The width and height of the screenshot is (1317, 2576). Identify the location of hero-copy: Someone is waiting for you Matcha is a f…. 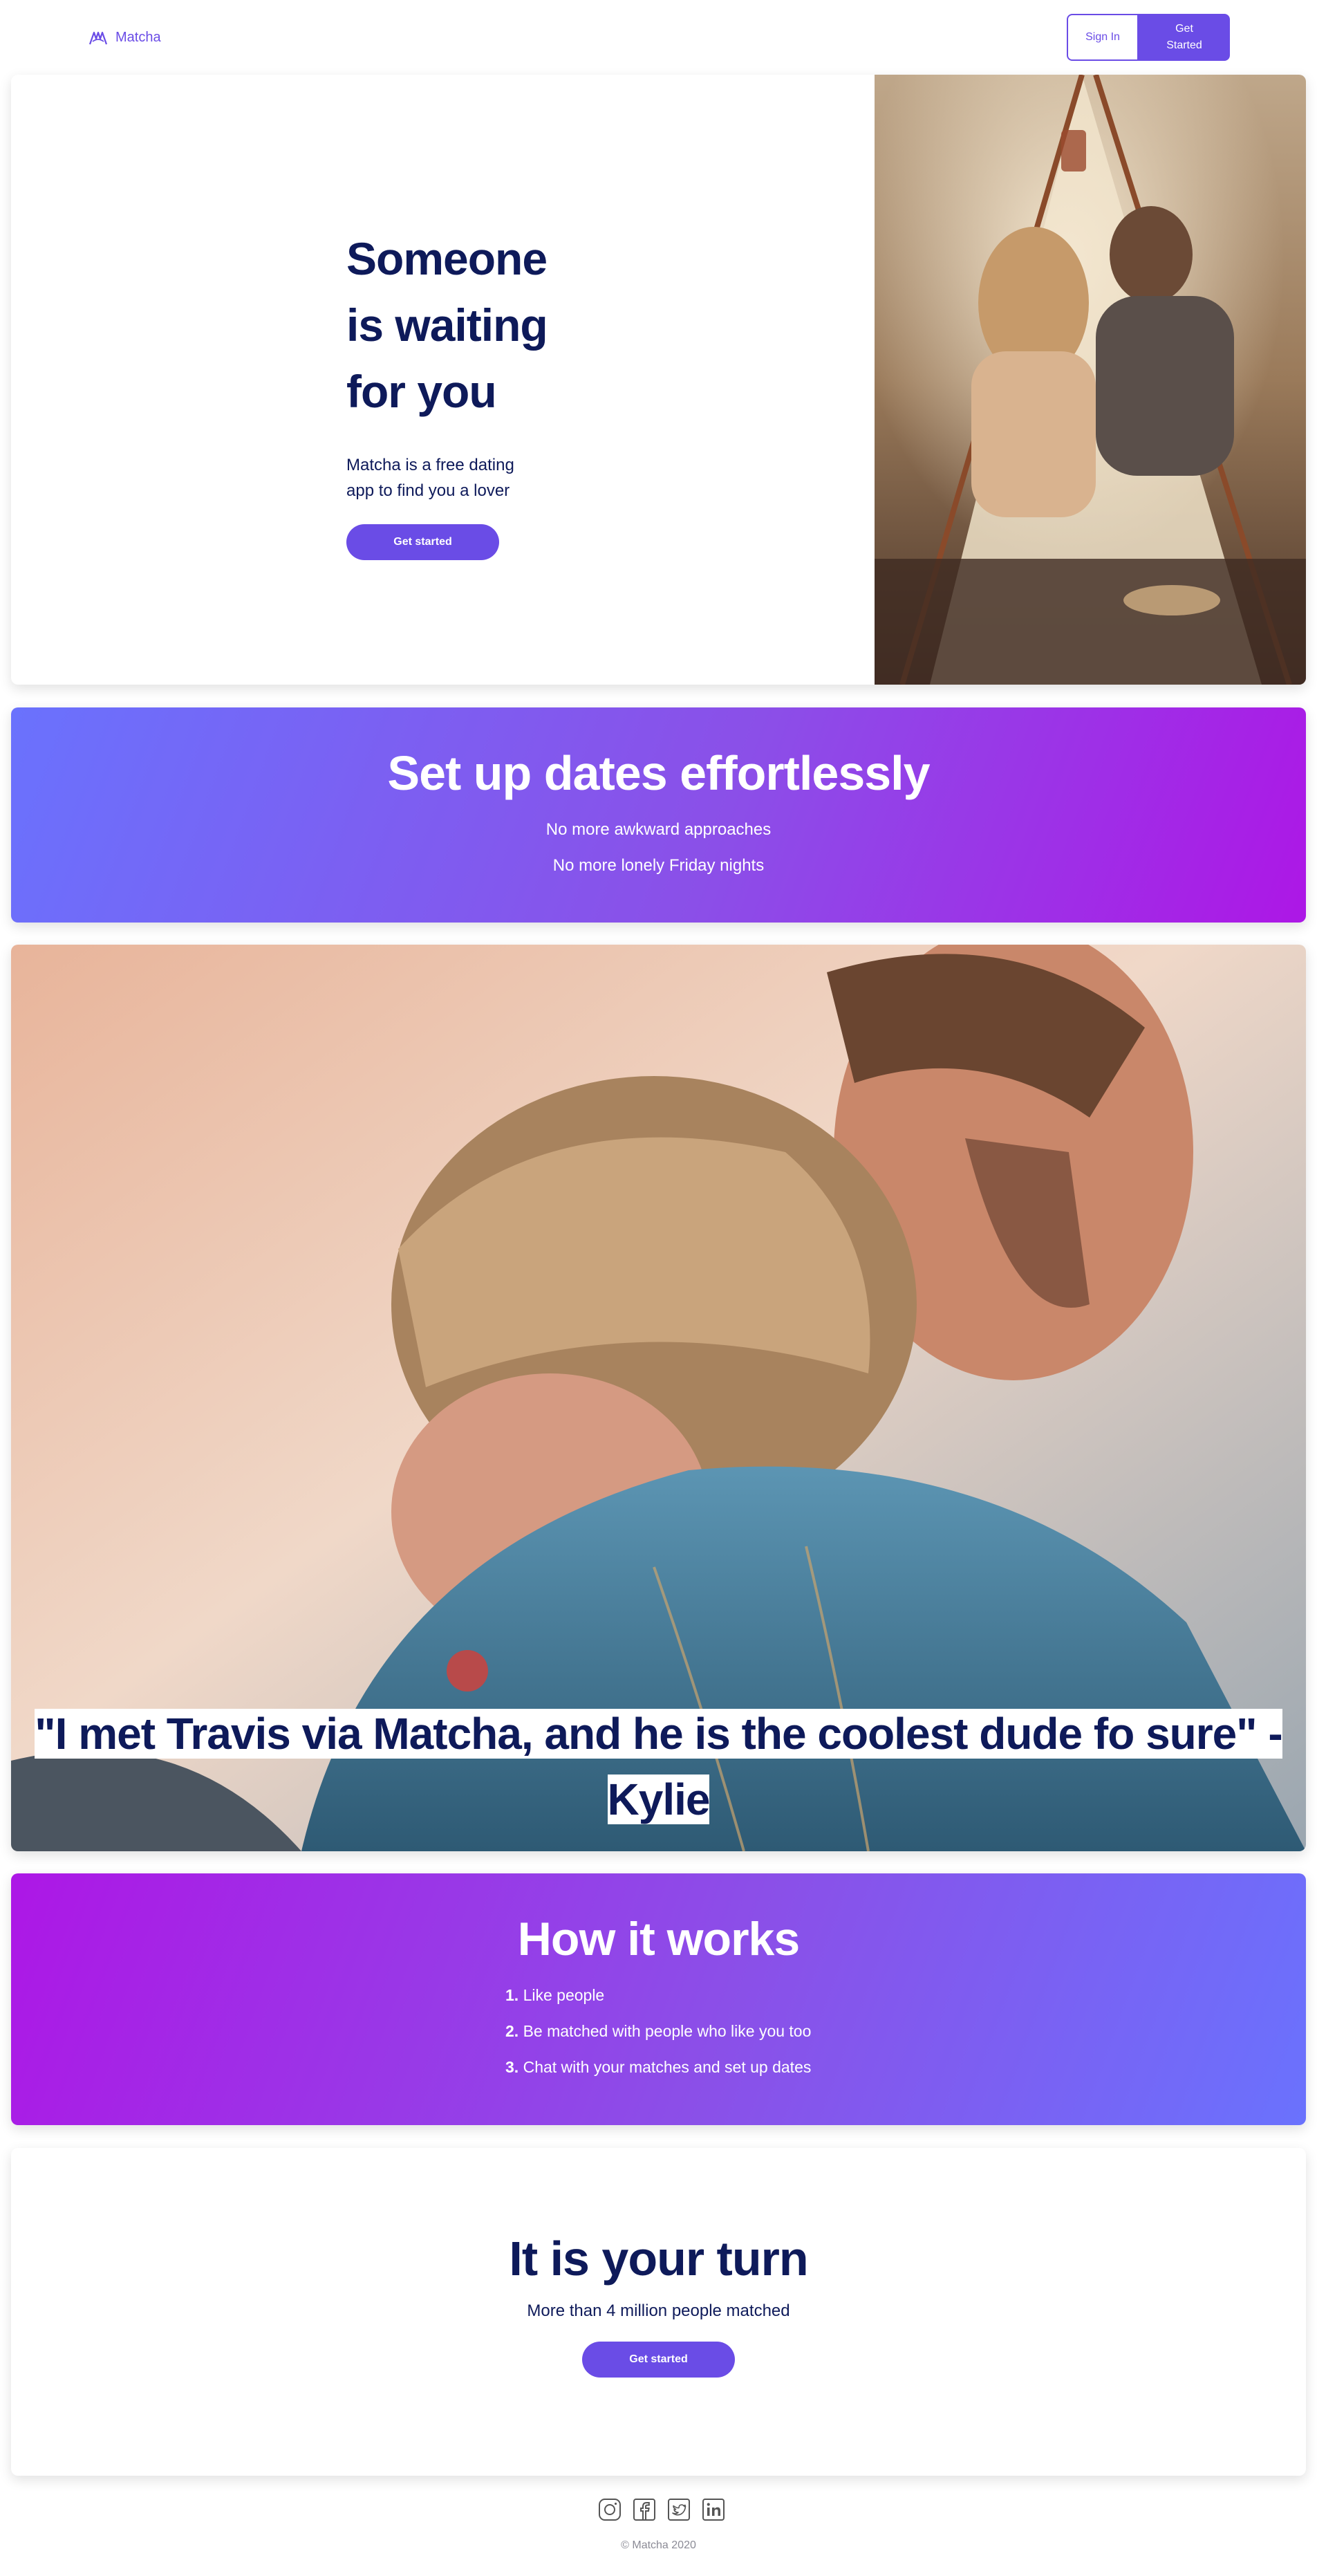
(491, 393).